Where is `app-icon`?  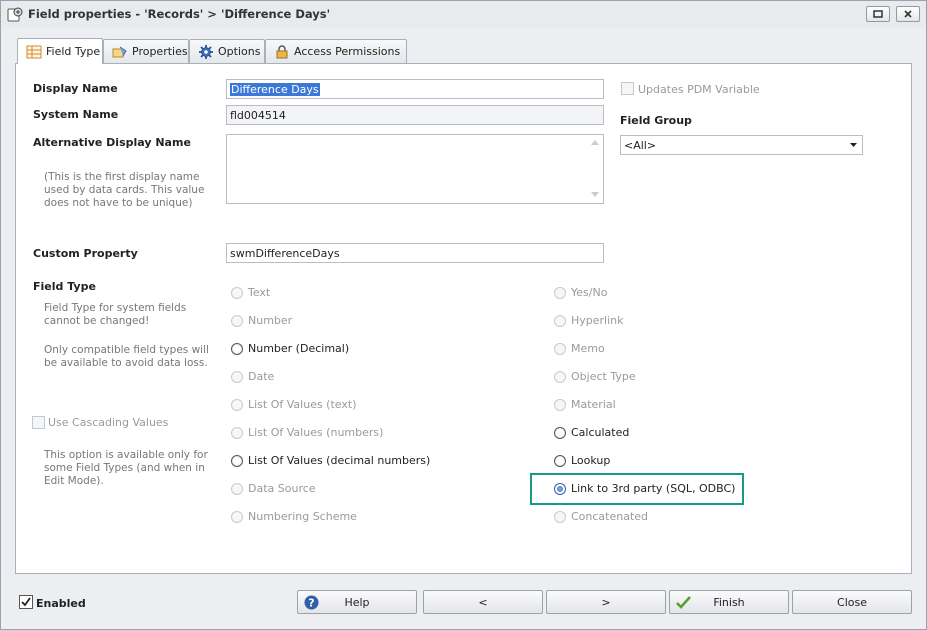
app-icon is located at coordinates (15, 14).